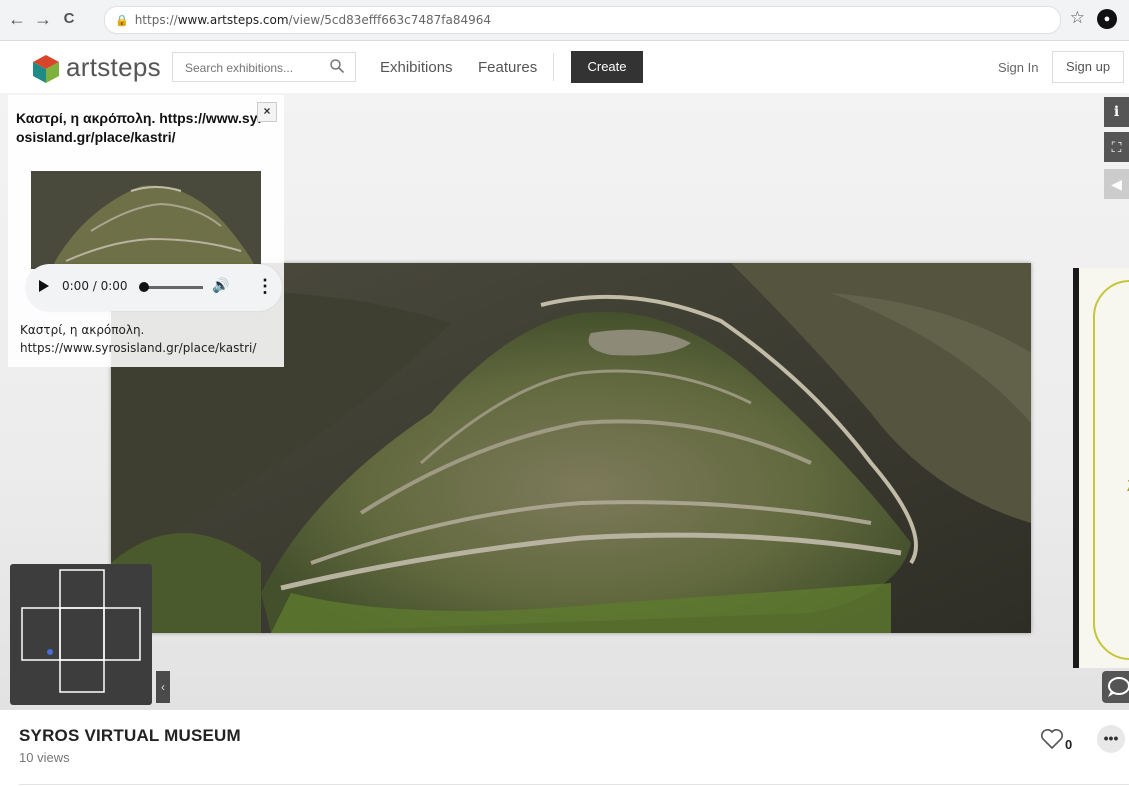  Describe the element at coordinates (113, 67) in the screenshot. I see `logo-text: artsteps` at that location.